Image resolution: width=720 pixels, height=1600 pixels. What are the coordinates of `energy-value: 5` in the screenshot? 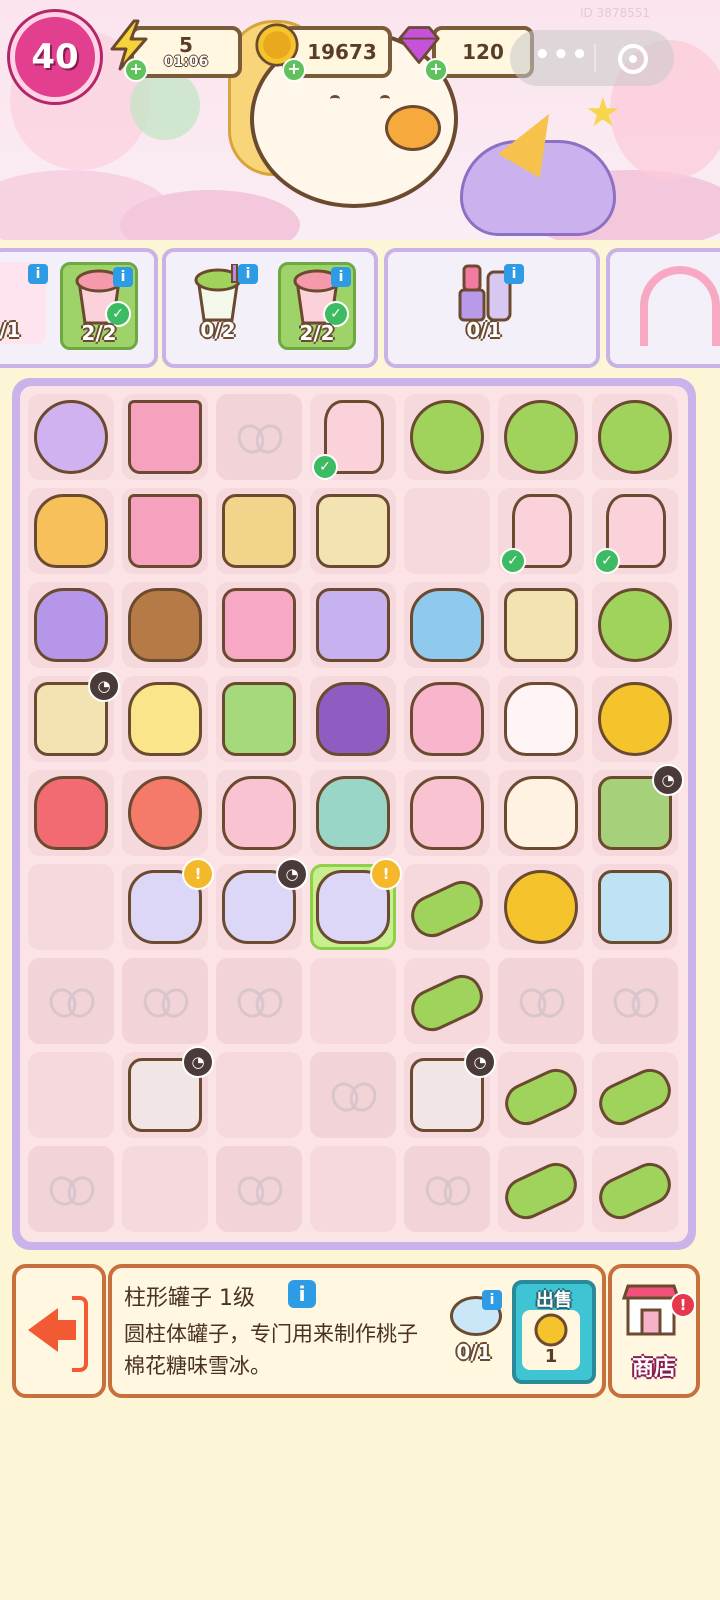 It's located at (186, 45).